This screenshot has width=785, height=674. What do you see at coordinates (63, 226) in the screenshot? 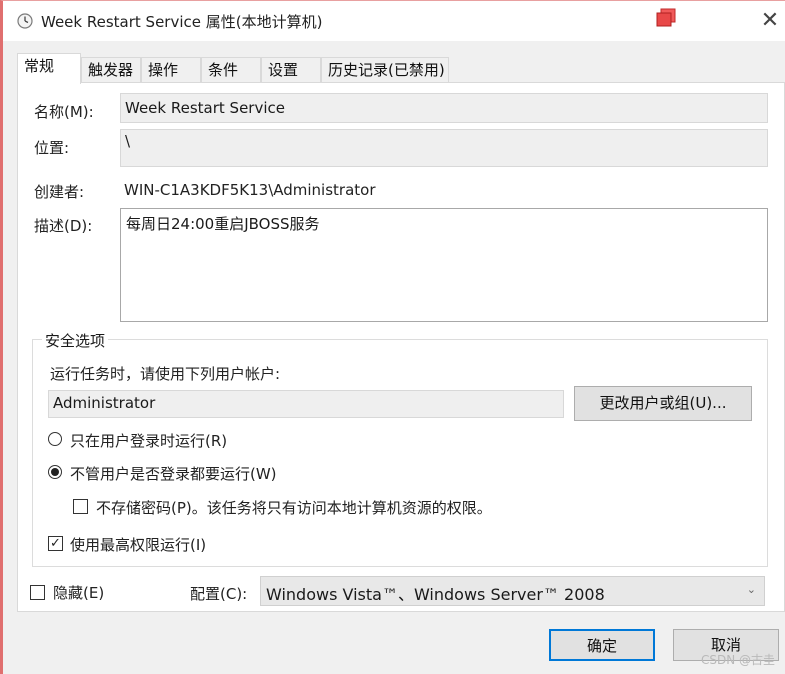
I see `description-label: 描述(D):` at bounding box center [63, 226].